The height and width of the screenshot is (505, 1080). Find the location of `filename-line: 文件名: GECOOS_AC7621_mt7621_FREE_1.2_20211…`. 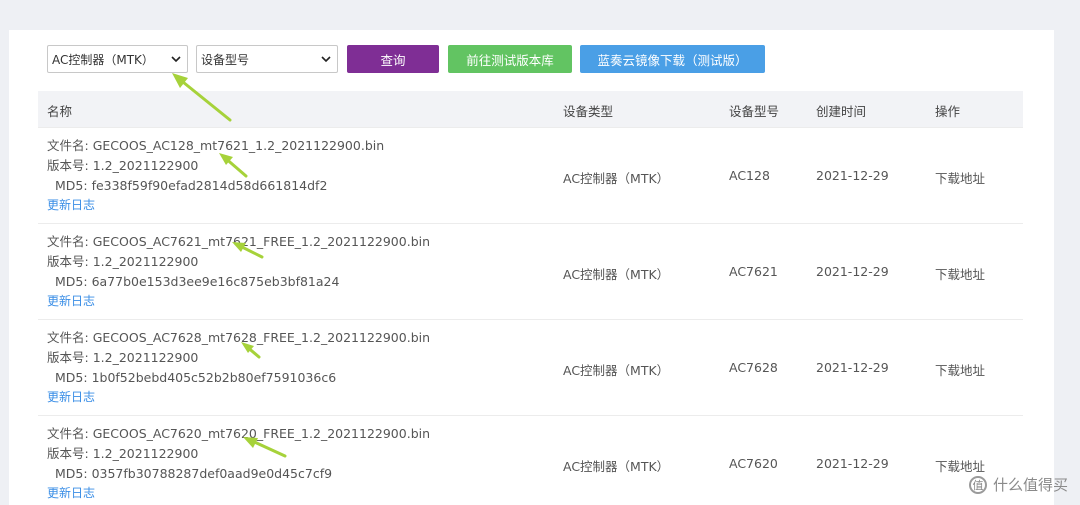

filename-line: 文件名: GECOOS_AC7621_mt7621_FREE_1.2_20211… is located at coordinates (238, 242).